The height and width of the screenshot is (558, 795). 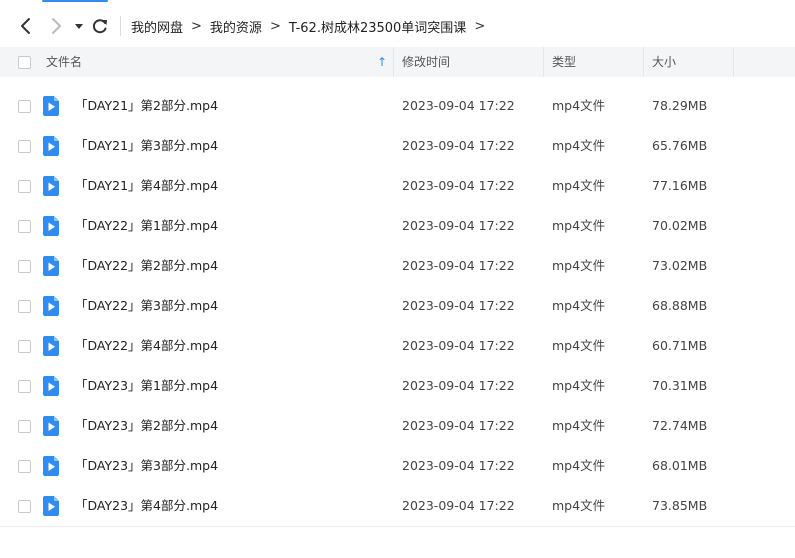 I want to click on history-dropdown-button, so click(x=79, y=26).